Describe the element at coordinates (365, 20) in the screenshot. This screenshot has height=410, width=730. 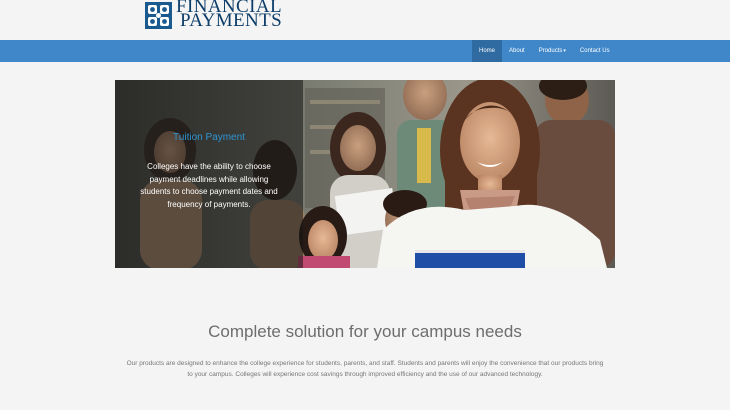
I see `site-header: FINANCIAL PAYMENTS` at that location.